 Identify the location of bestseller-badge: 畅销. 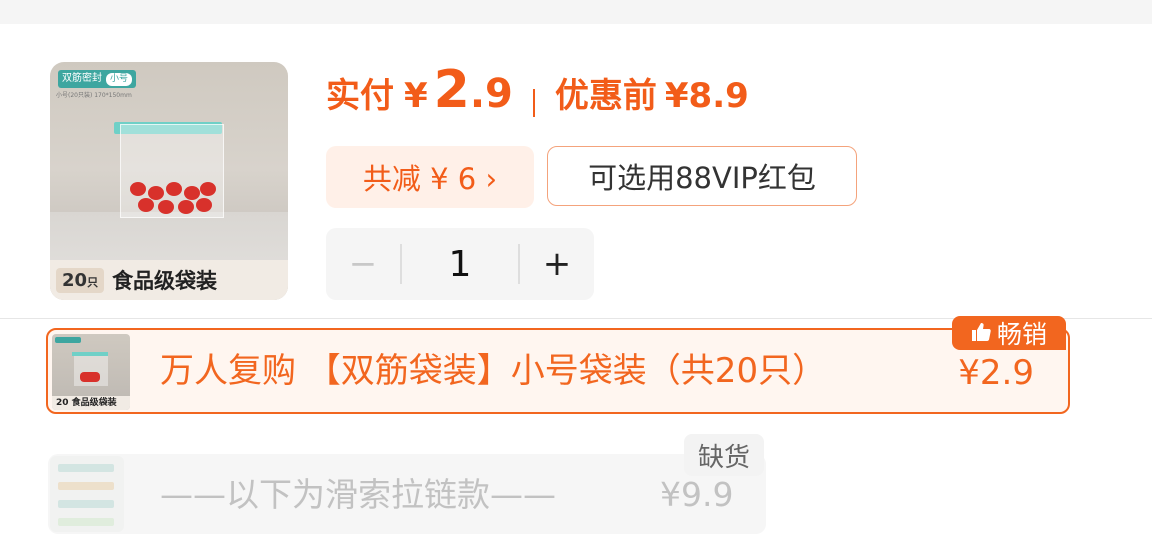
(1009, 333).